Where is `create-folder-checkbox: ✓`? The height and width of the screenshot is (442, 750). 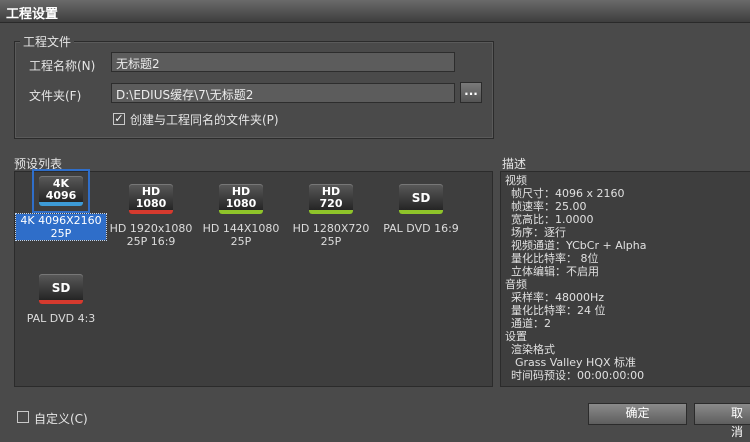 create-folder-checkbox: ✓ is located at coordinates (119, 119).